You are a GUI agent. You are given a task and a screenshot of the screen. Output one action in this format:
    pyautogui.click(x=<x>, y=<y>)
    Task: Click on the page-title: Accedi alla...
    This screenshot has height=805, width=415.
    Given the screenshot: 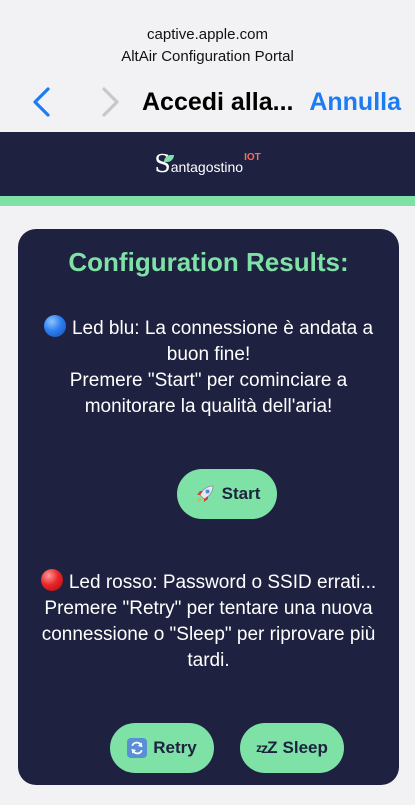 What is the action you would take?
    pyautogui.click(x=218, y=102)
    